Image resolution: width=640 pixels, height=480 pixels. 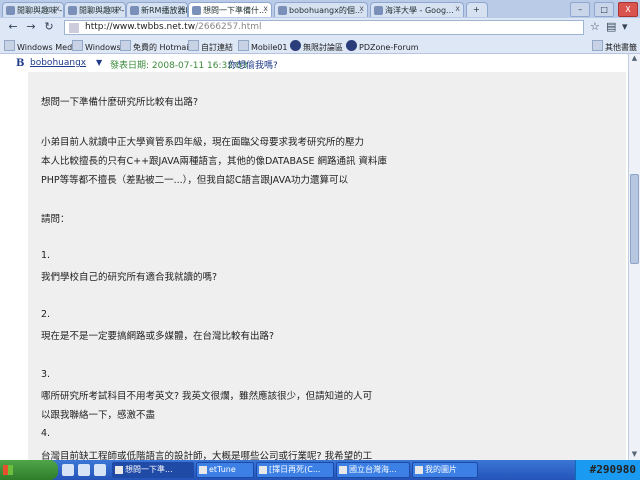 What do you see at coordinates (98, 415) in the screenshot?
I see `post-line: 以跟我聯絡一下，感激不盡` at bounding box center [98, 415].